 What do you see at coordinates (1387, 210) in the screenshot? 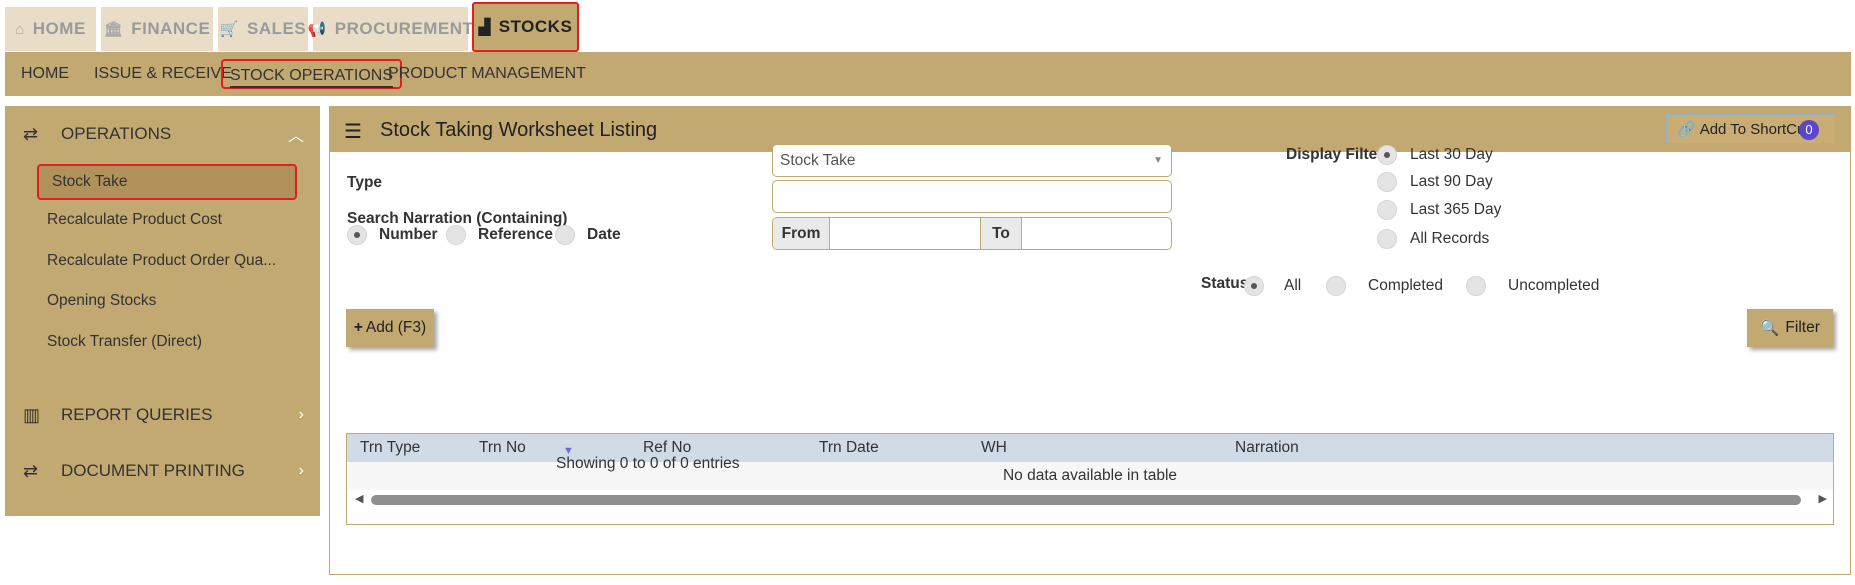
I see `filter-last-365-radio` at bounding box center [1387, 210].